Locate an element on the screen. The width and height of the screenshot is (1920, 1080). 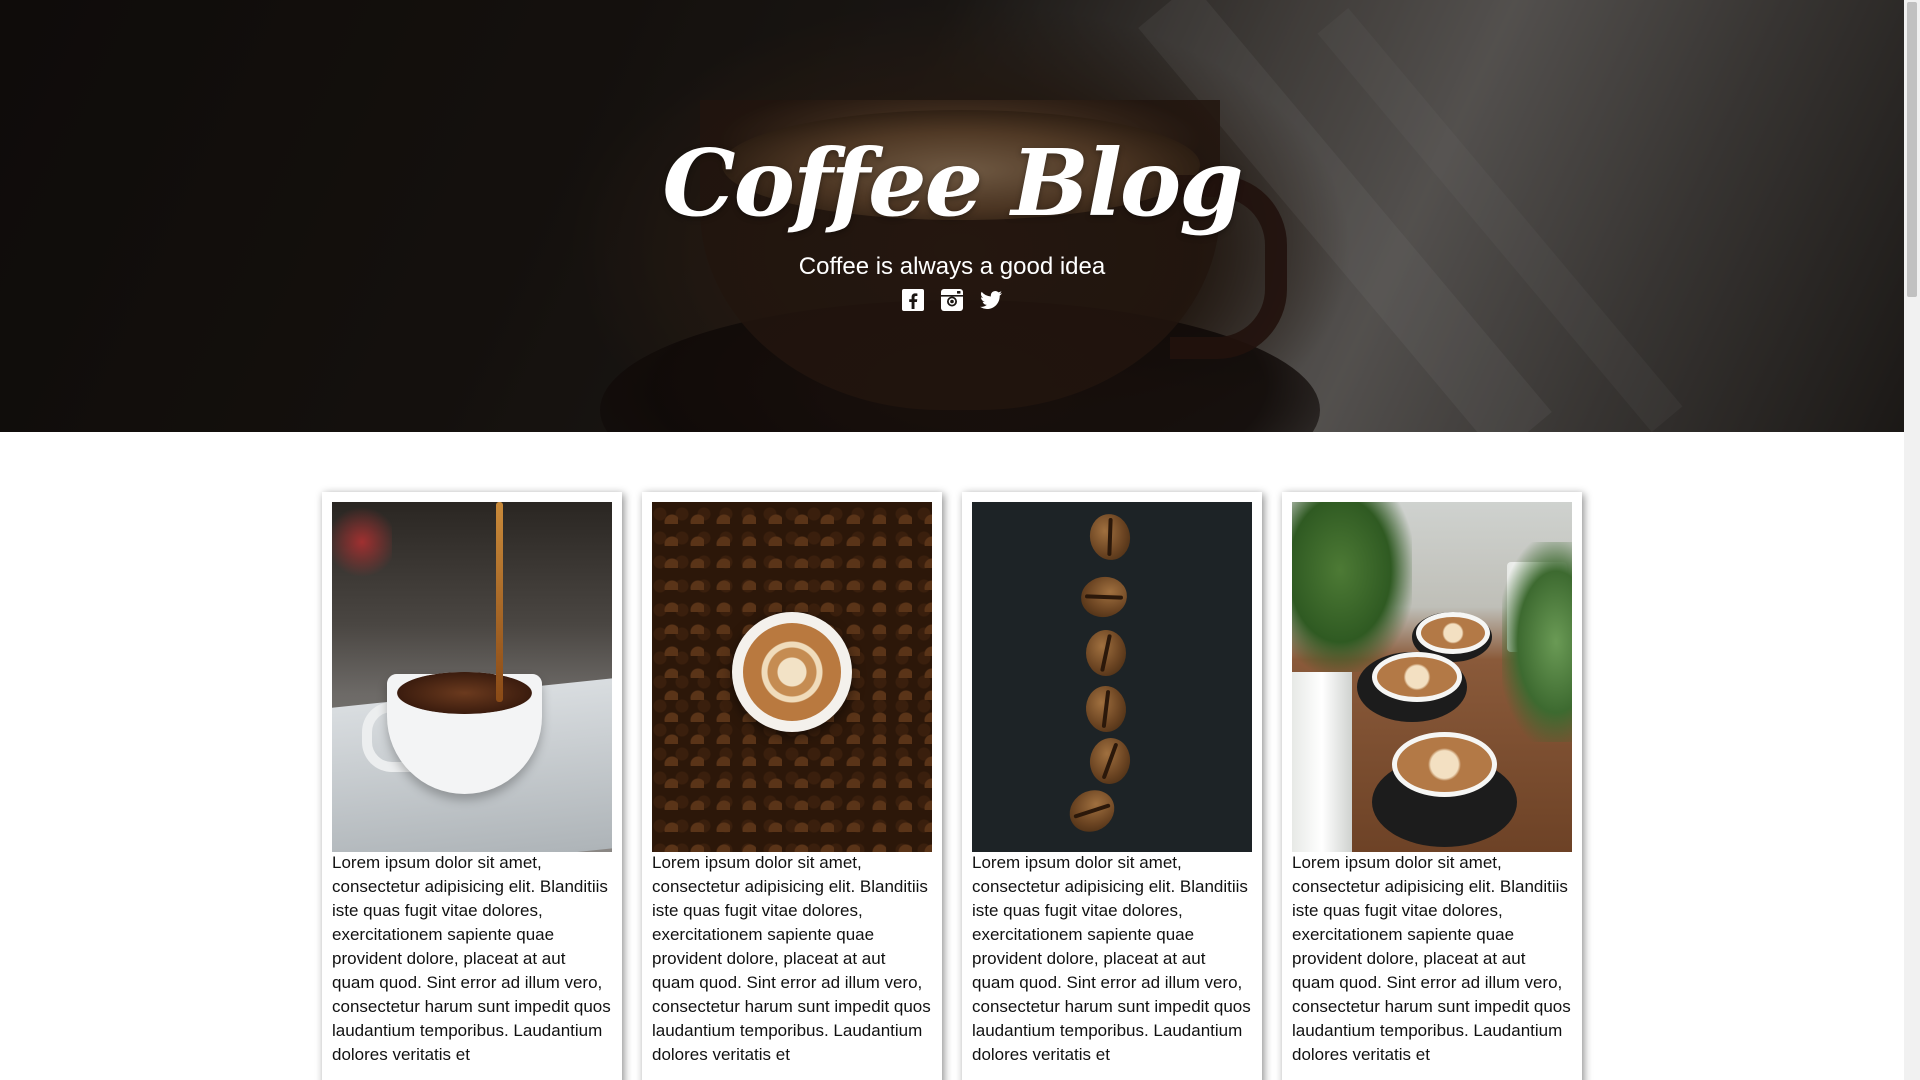
social-links is located at coordinates (952, 300).